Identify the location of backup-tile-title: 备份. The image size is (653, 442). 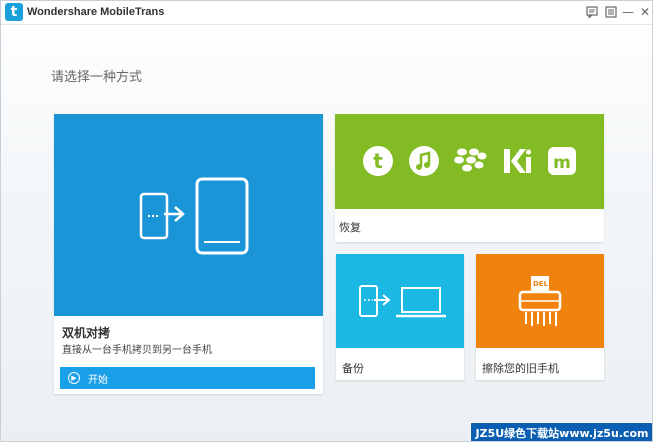
(353, 368).